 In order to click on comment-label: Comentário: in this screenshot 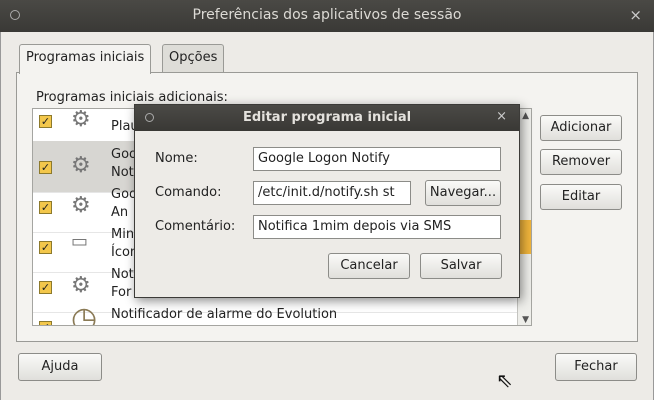, I will do `click(195, 226)`.